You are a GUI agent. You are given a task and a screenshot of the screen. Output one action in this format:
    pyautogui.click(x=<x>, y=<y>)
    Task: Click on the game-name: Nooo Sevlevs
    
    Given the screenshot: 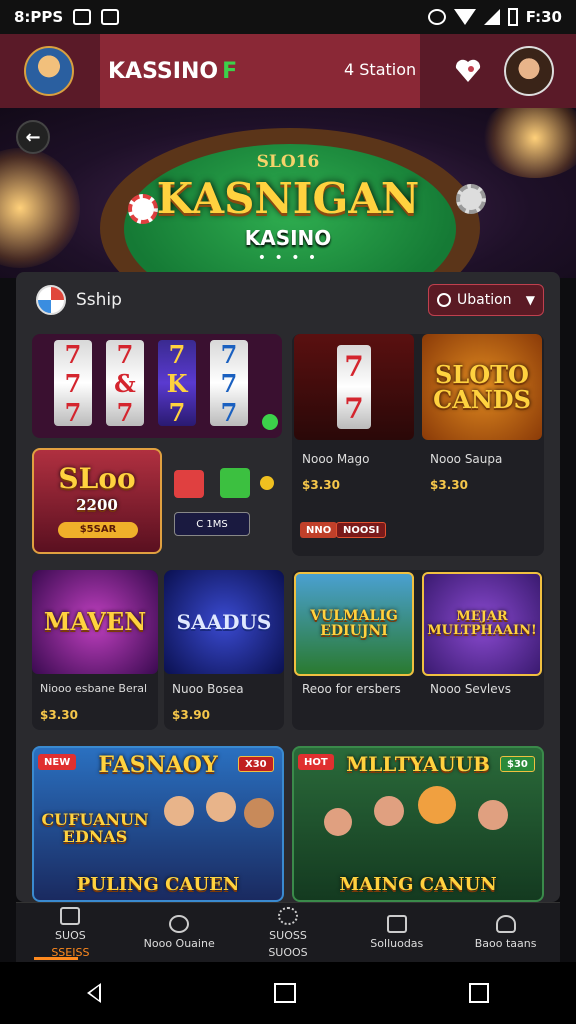 What is the action you would take?
    pyautogui.click(x=470, y=689)
    